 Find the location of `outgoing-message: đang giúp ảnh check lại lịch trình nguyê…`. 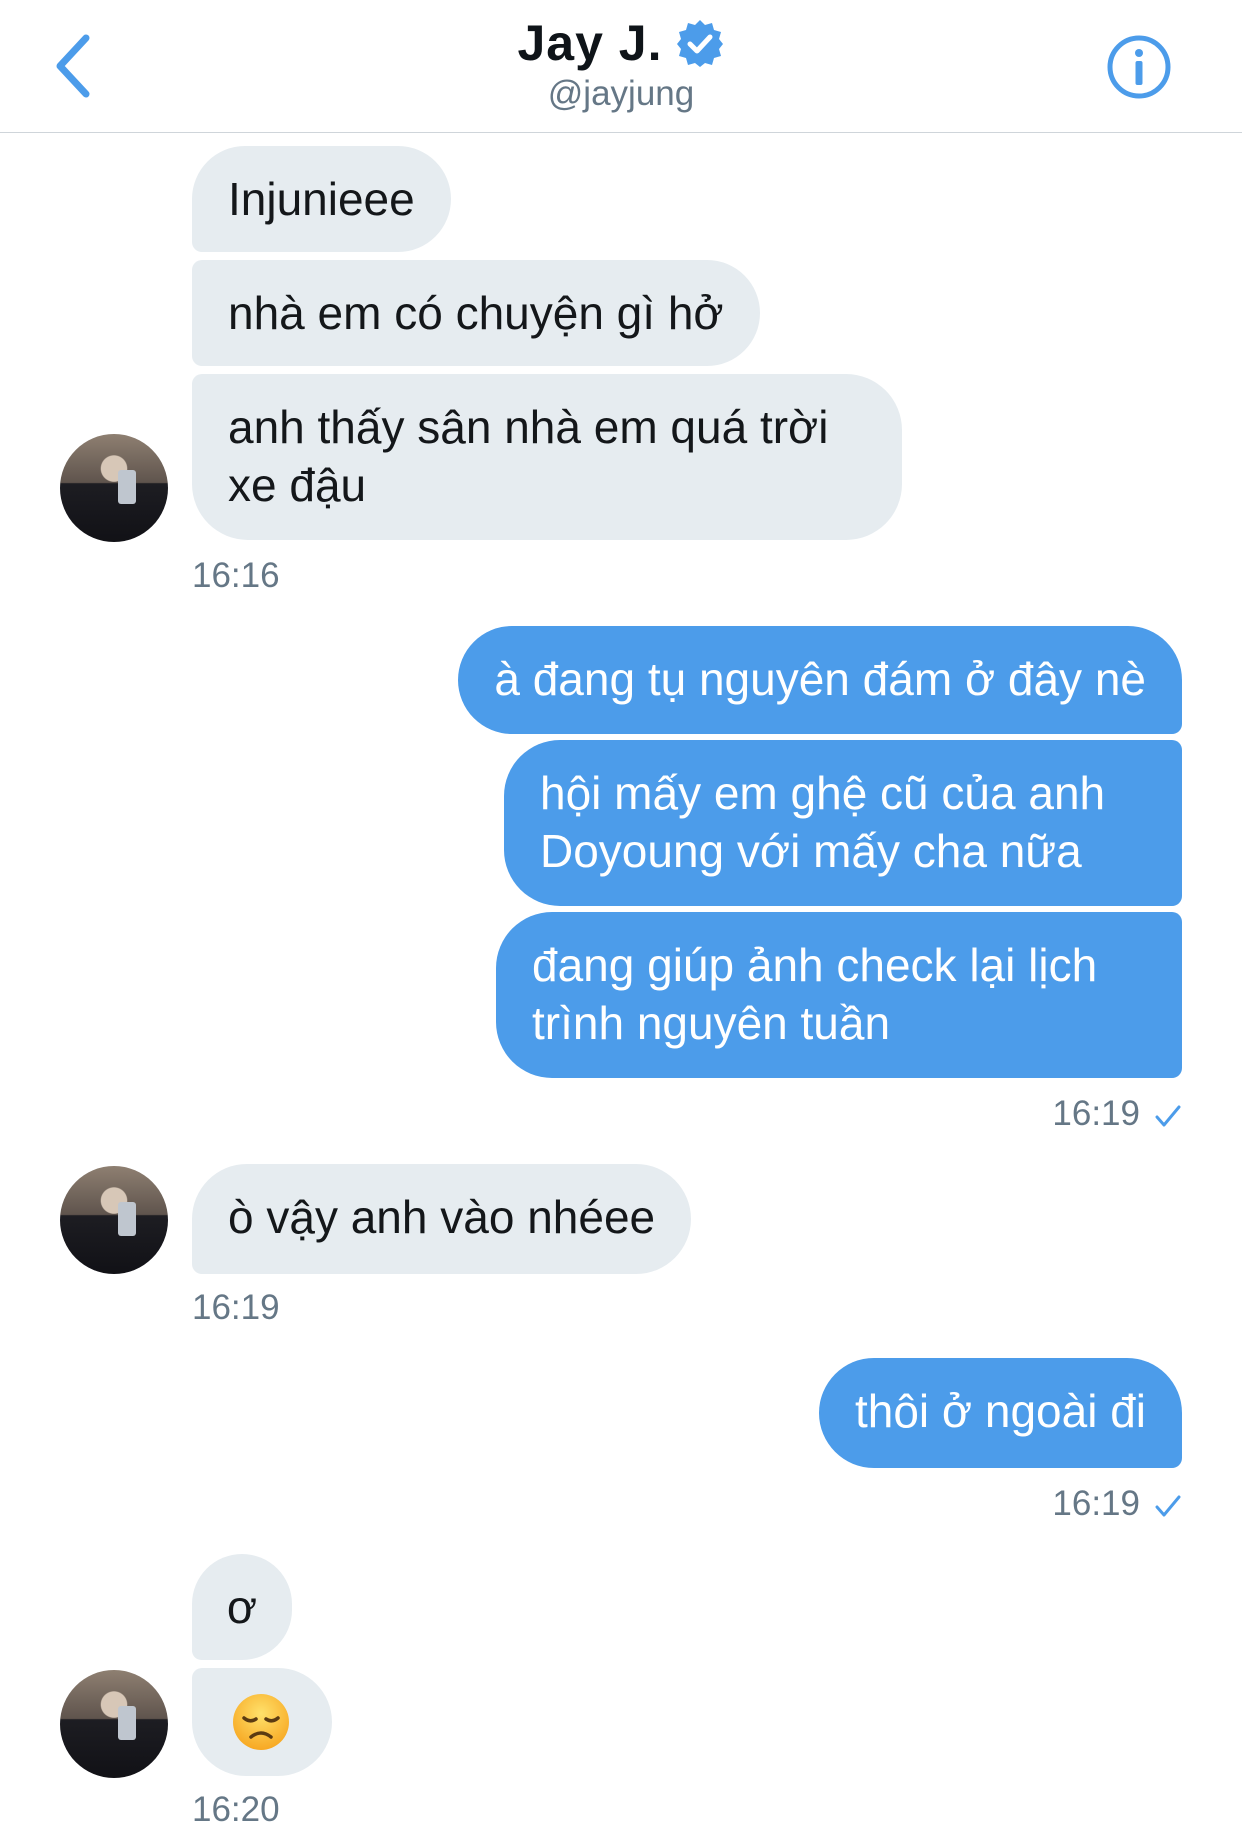

outgoing-message: đang giúp ảnh check lại lịch trình nguyê… is located at coordinates (839, 995).